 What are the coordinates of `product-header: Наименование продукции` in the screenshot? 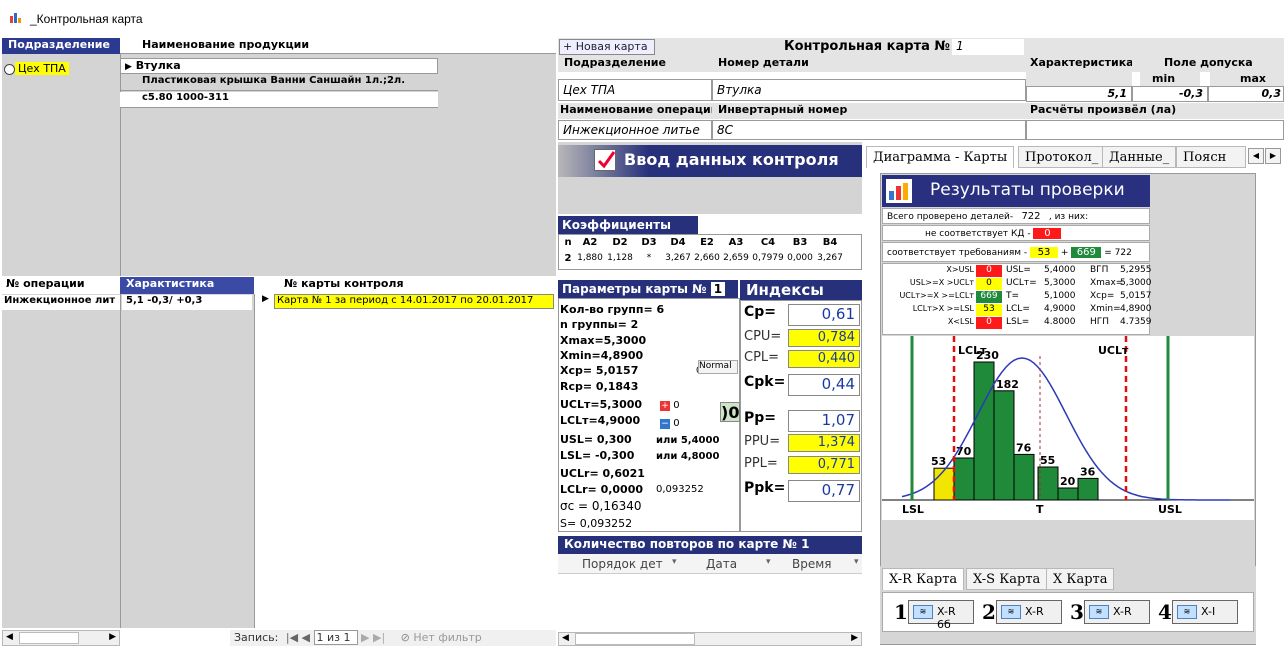 It's located at (338, 46).